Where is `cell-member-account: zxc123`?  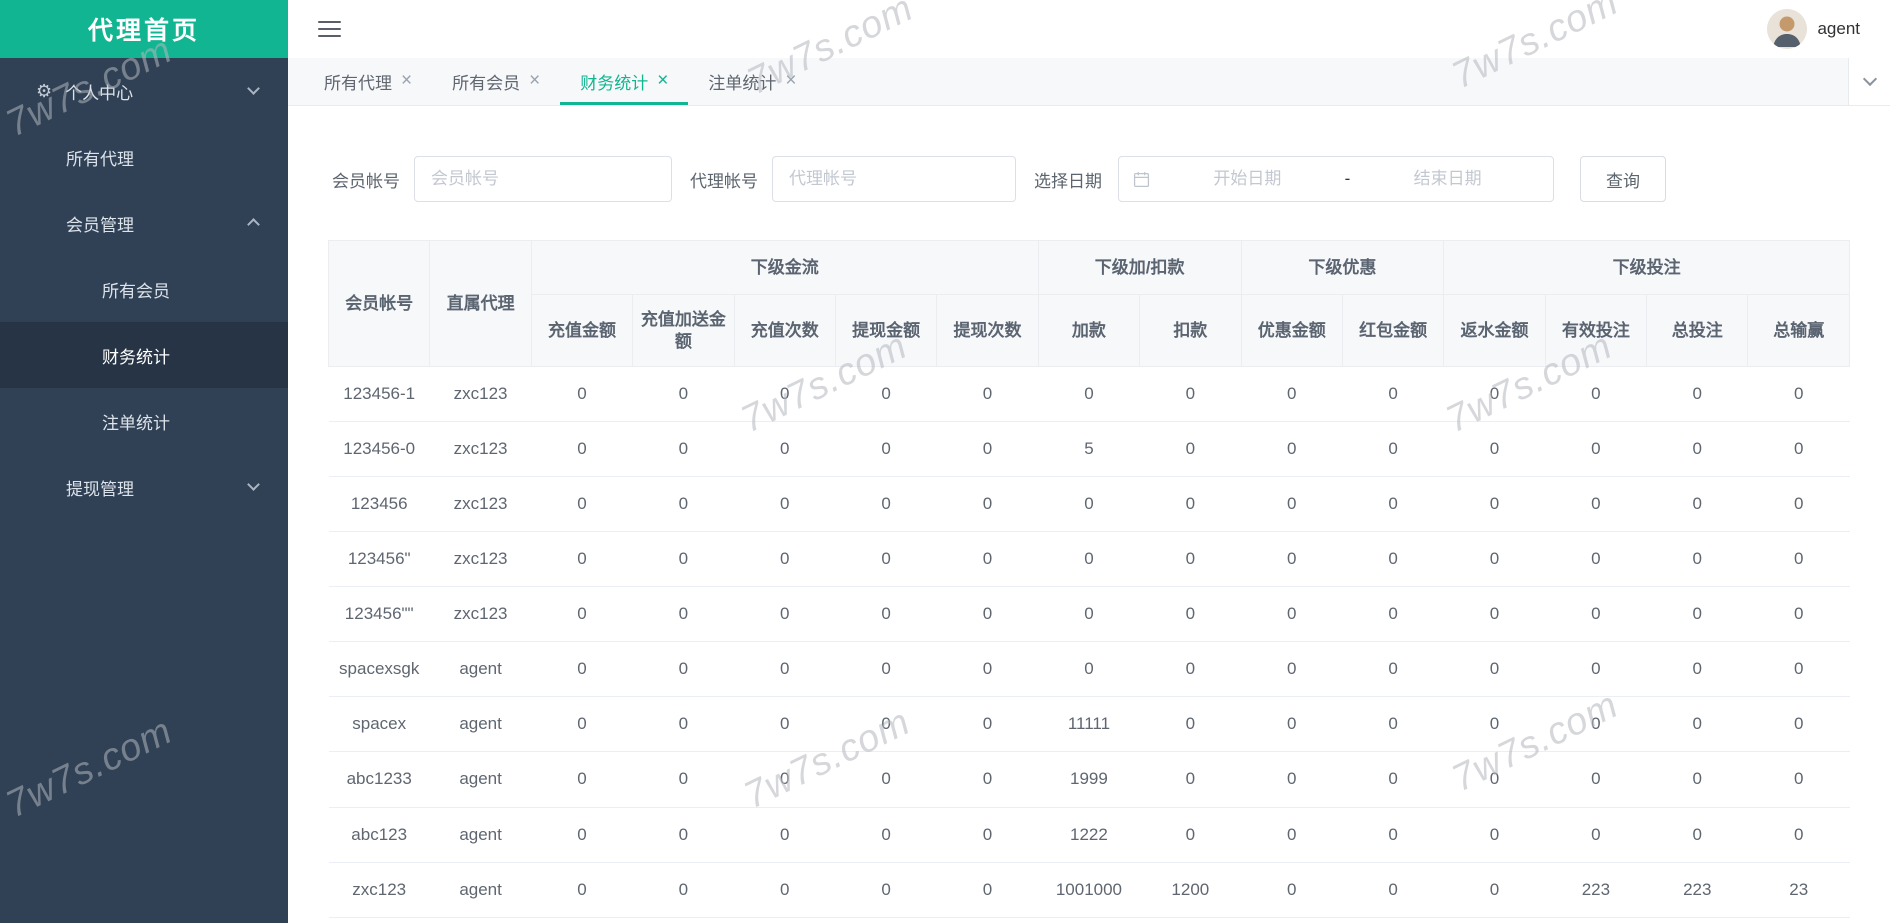
cell-member-account: zxc123 is located at coordinates (379, 890).